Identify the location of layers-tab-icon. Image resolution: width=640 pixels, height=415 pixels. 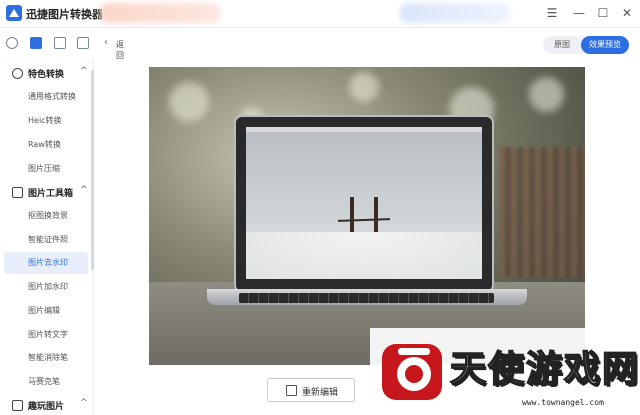
(83, 43).